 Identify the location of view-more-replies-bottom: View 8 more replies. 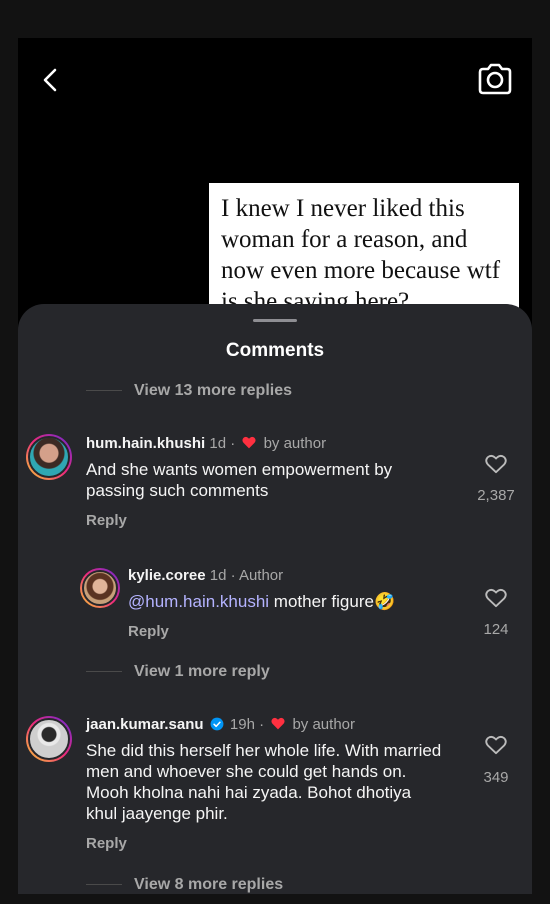
(184, 885).